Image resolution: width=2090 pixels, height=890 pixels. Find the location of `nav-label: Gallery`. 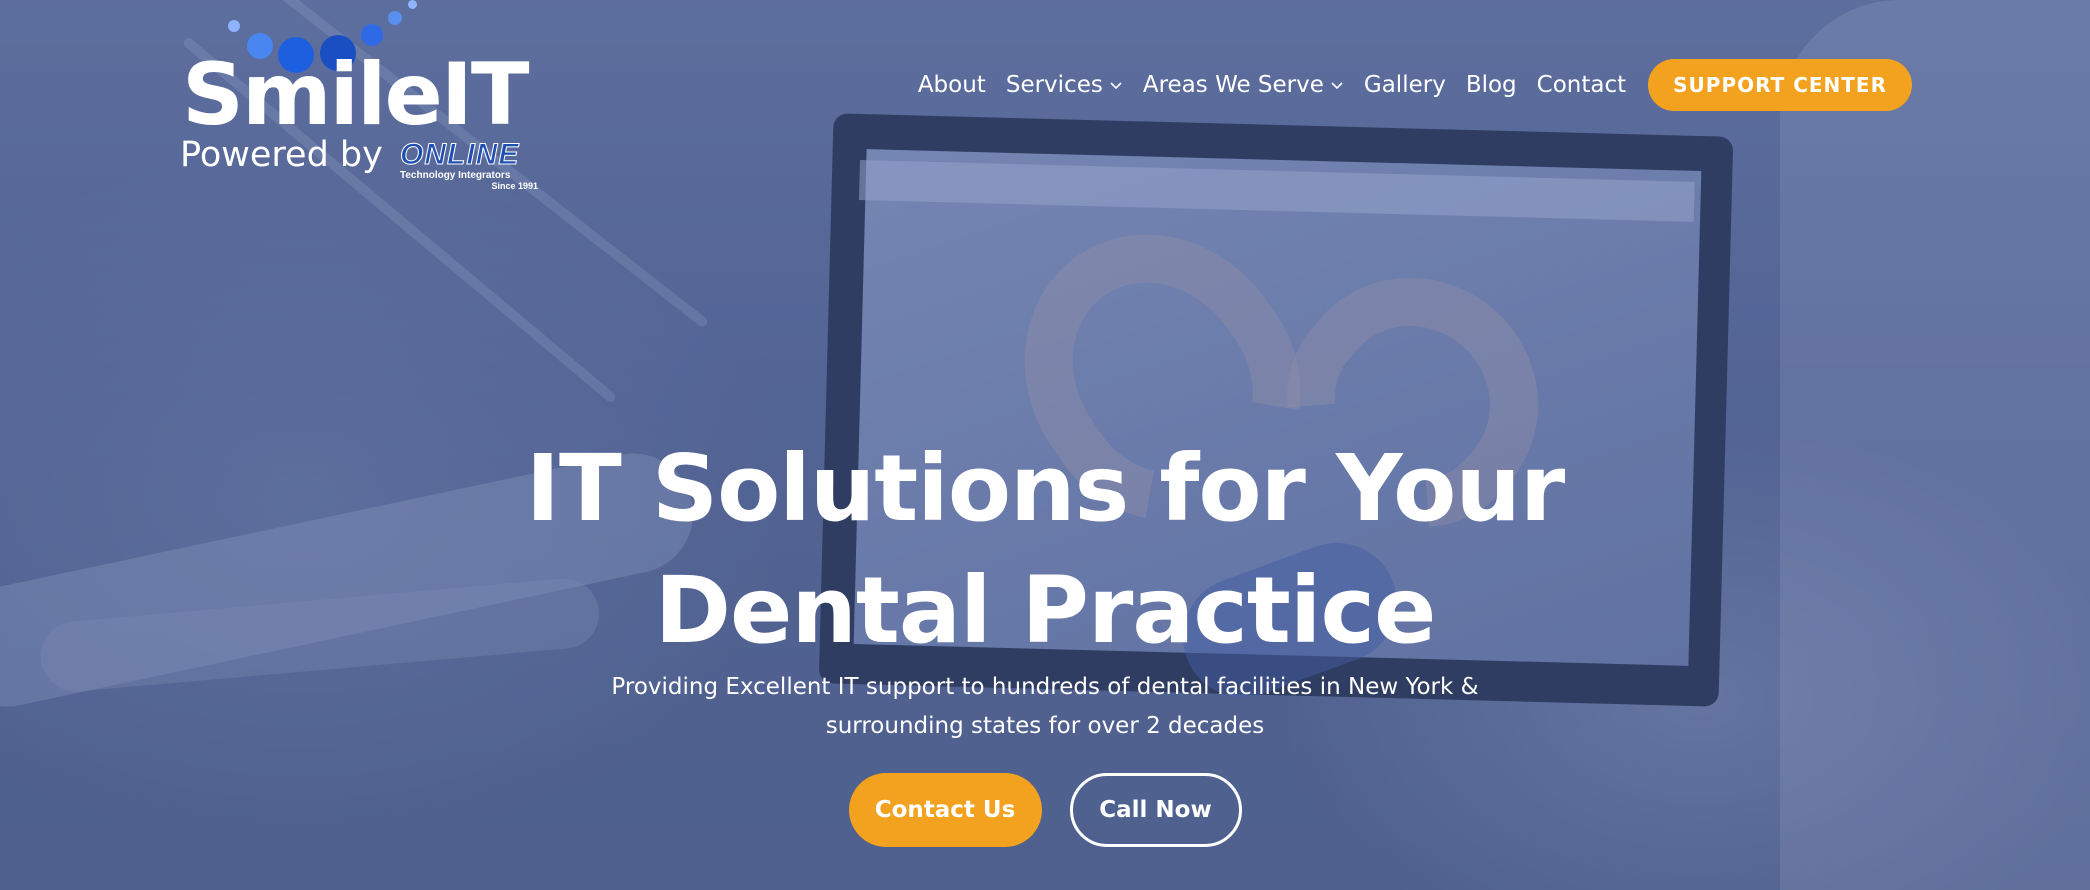

nav-label: Gallery is located at coordinates (1404, 85).